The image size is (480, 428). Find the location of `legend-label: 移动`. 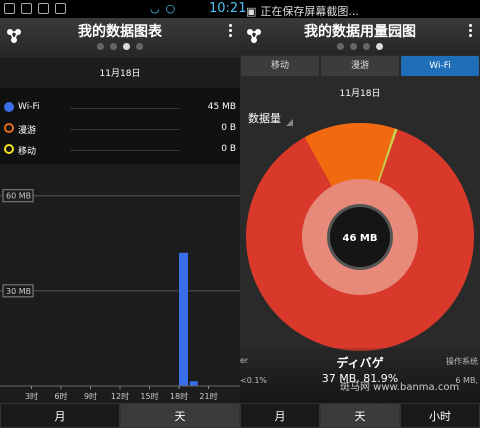

legend-label: 移动 is located at coordinates (27, 152).